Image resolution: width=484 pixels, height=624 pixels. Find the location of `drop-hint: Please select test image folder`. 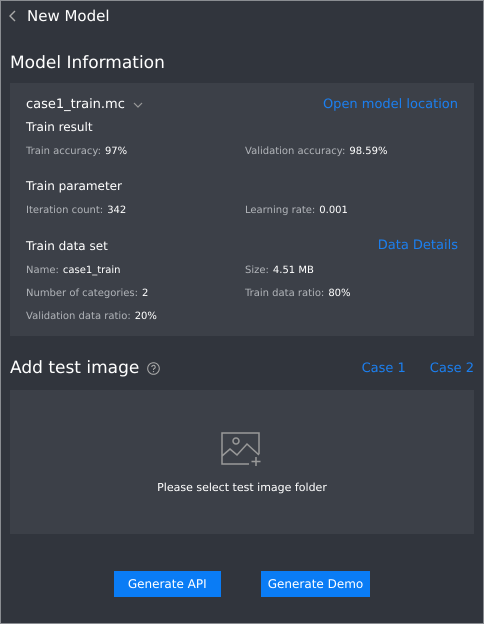

drop-hint: Please select test image folder is located at coordinates (242, 487).